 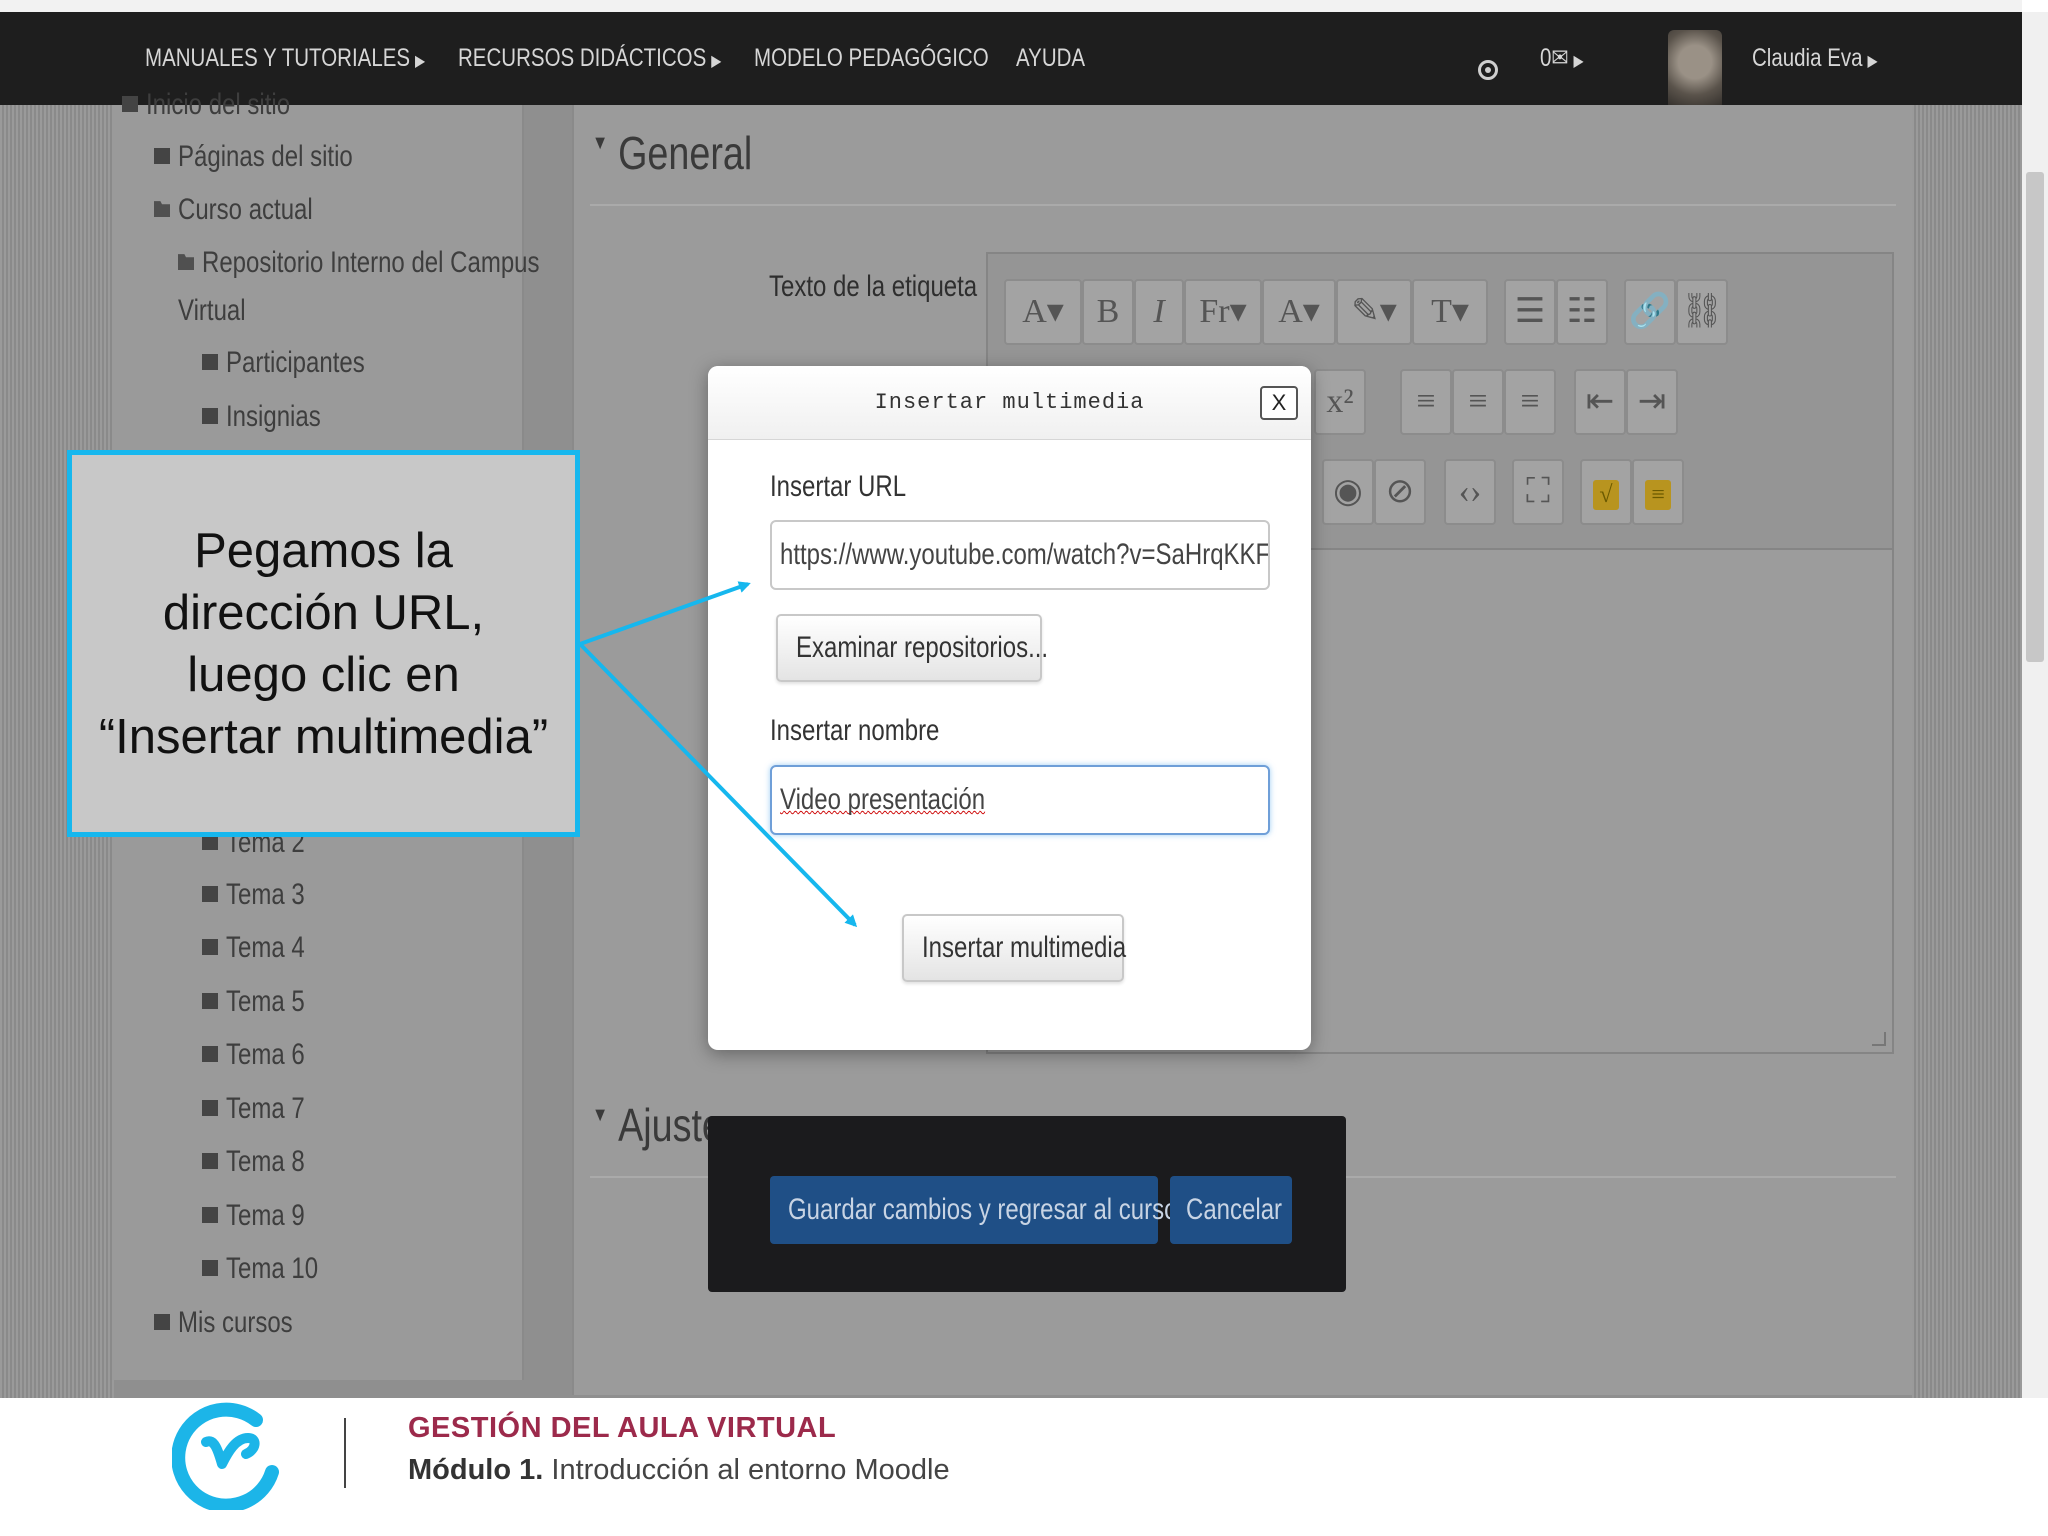 I want to click on sidebar-item-insignias: Insignias, so click(x=261, y=417).